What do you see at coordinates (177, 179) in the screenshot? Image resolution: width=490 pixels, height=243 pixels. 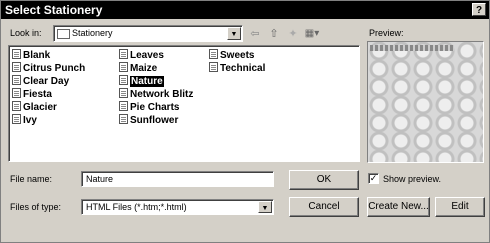 I see `file-name-field: Nature` at bounding box center [177, 179].